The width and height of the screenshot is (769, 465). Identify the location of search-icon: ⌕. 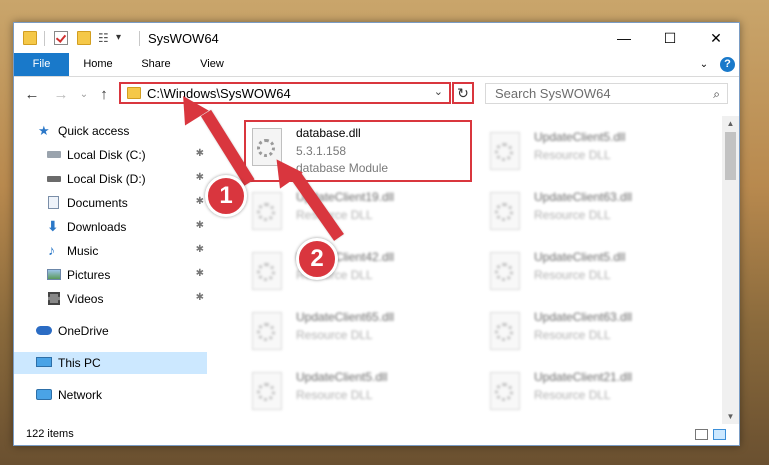
(716, 94).